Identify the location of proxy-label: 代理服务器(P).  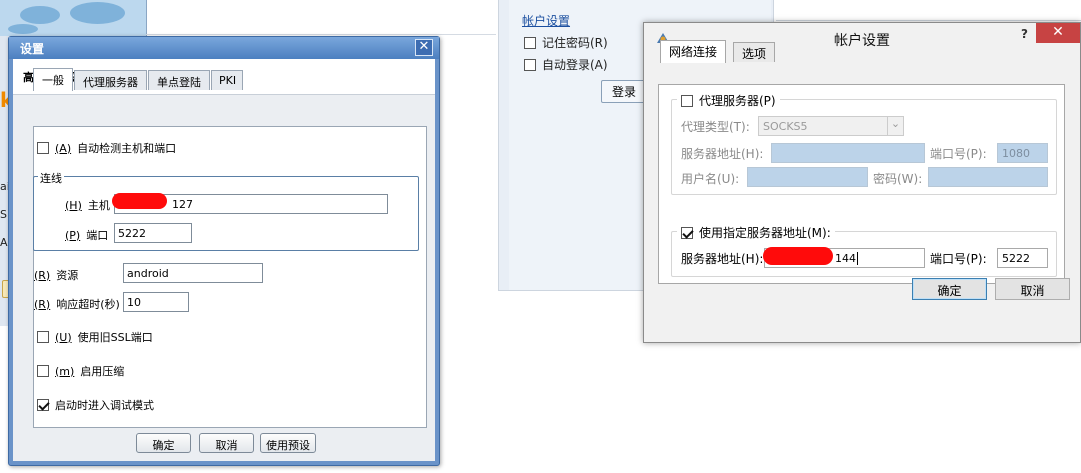
(737, 101).